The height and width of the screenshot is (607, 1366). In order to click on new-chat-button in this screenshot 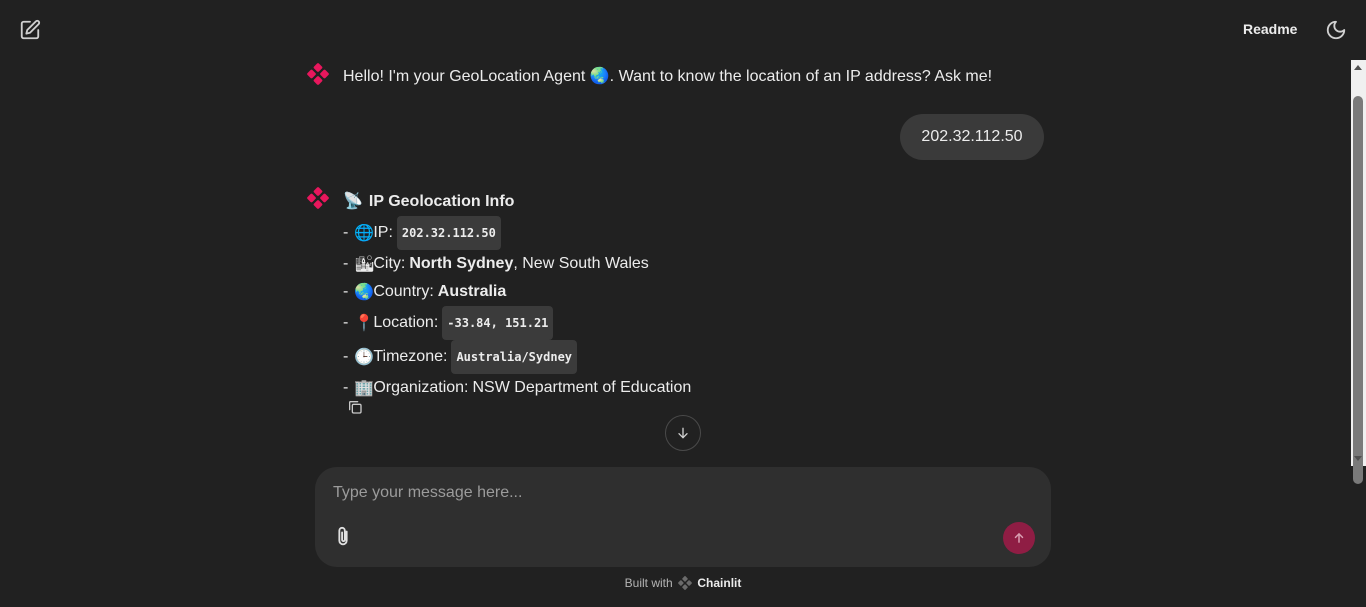, I will do `click(30, 30)`.